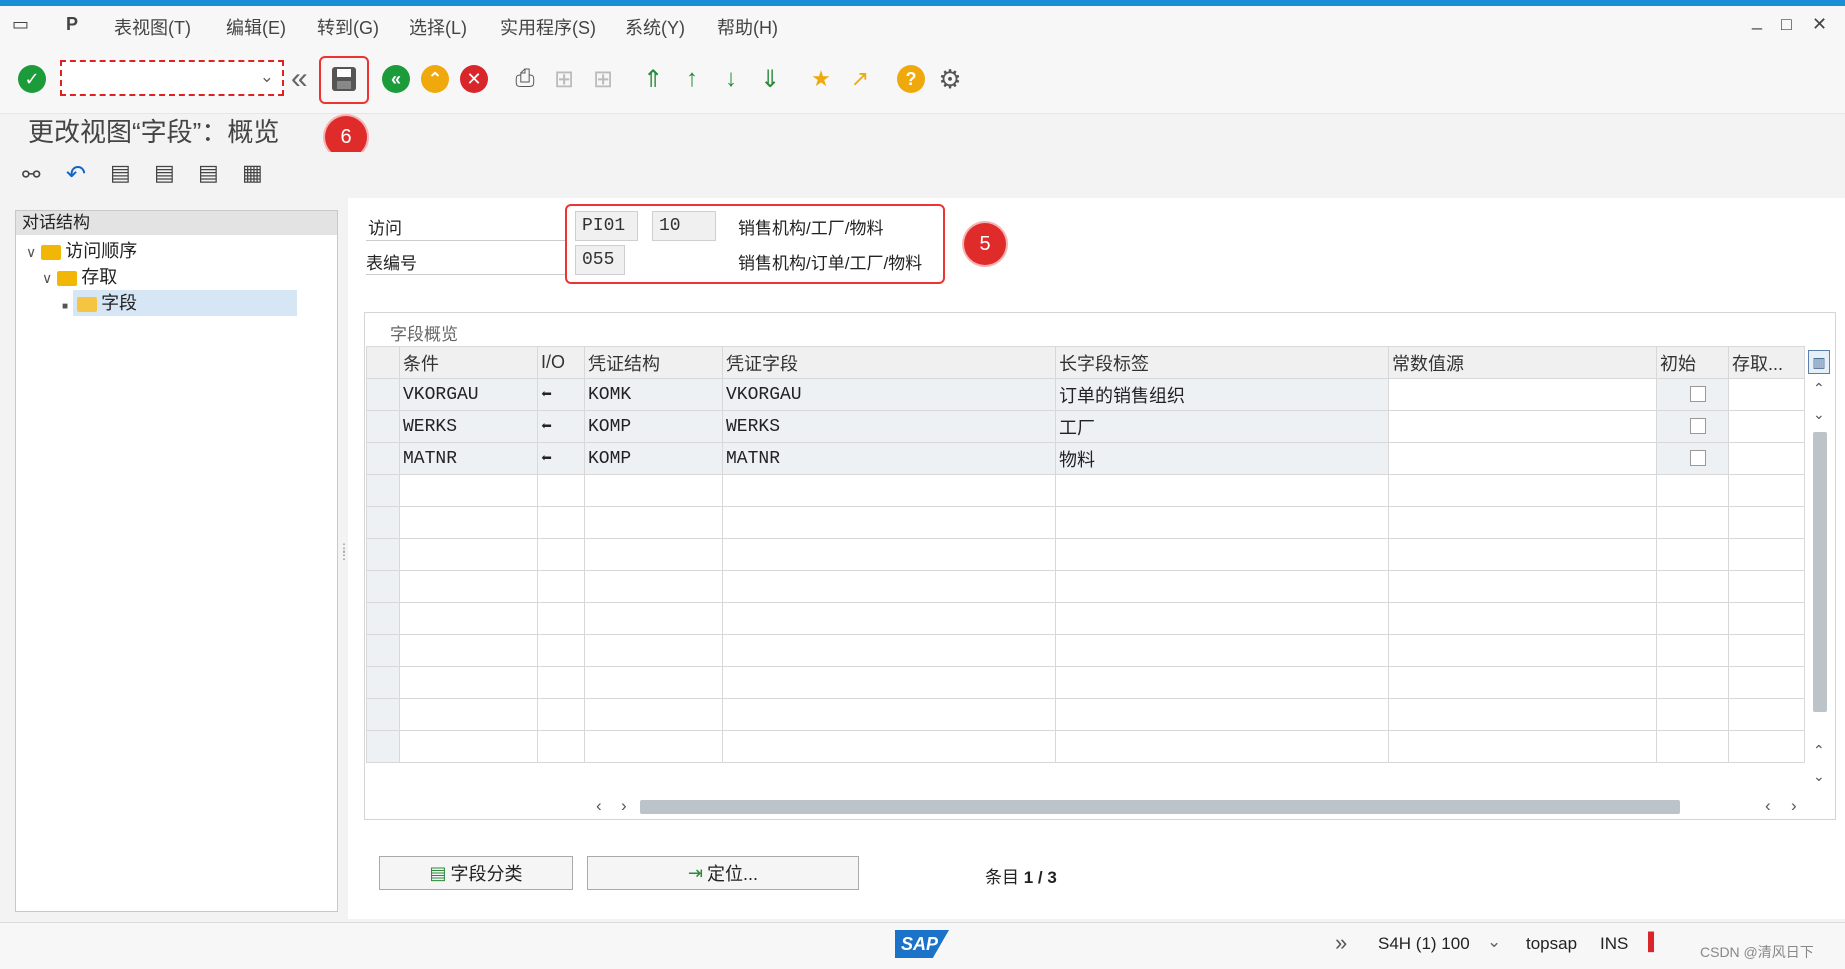  What do you see at coordinates (344, 566) in the screenshot?
I see `splitter-handle: ⋮ ⋮` at bounding box center [344, 566].